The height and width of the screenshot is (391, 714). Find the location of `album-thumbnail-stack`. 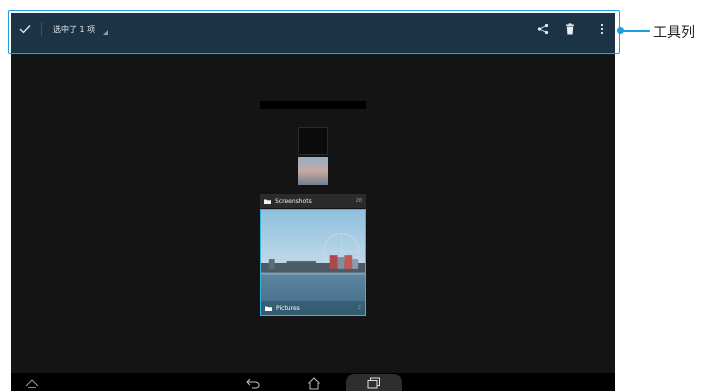

album-thumbnail-stack is located at coordinates (313, 156).